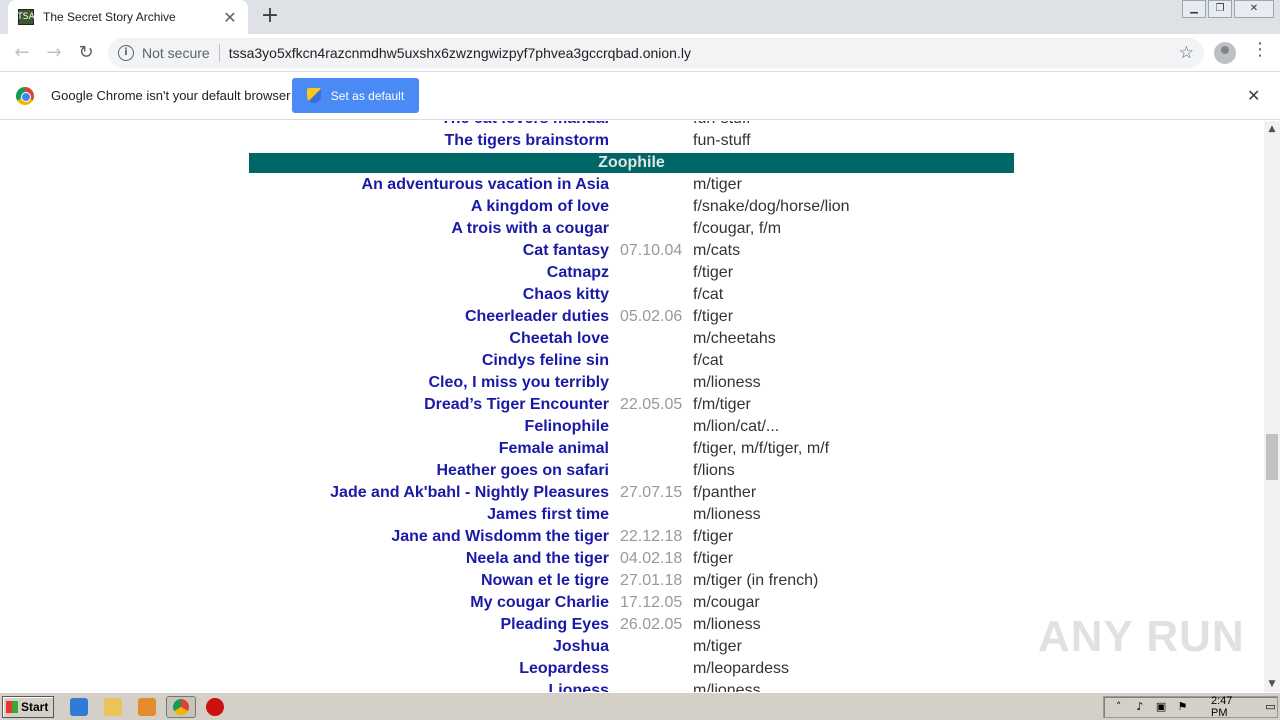 The height and width of the screenshot is (720, 1280). Describe the element at coordinates (109, 17) in the screenshot. I see `tab-title: The Secret Story Archive` at that location.